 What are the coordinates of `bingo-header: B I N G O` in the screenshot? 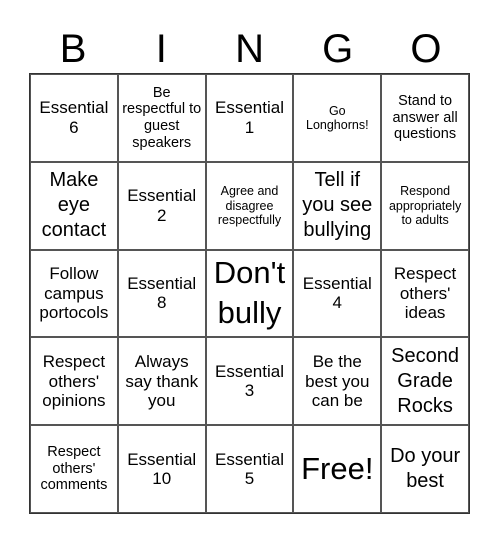 It's located at (249, 49).